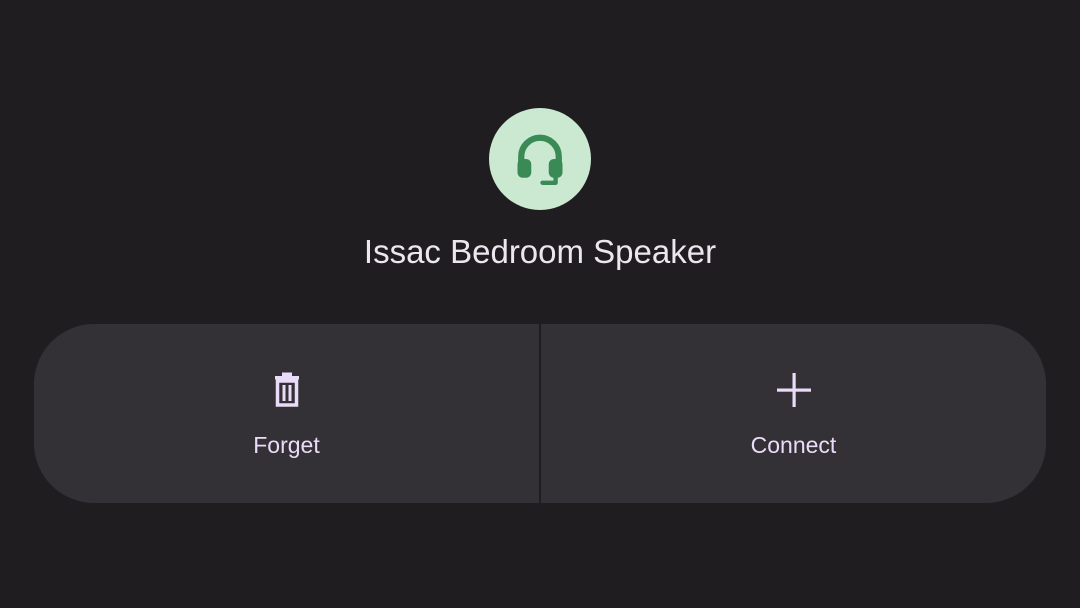  Describe the element at coordinates (286, 413) in the screenshot. I see `forget-button: Forget` at that location.